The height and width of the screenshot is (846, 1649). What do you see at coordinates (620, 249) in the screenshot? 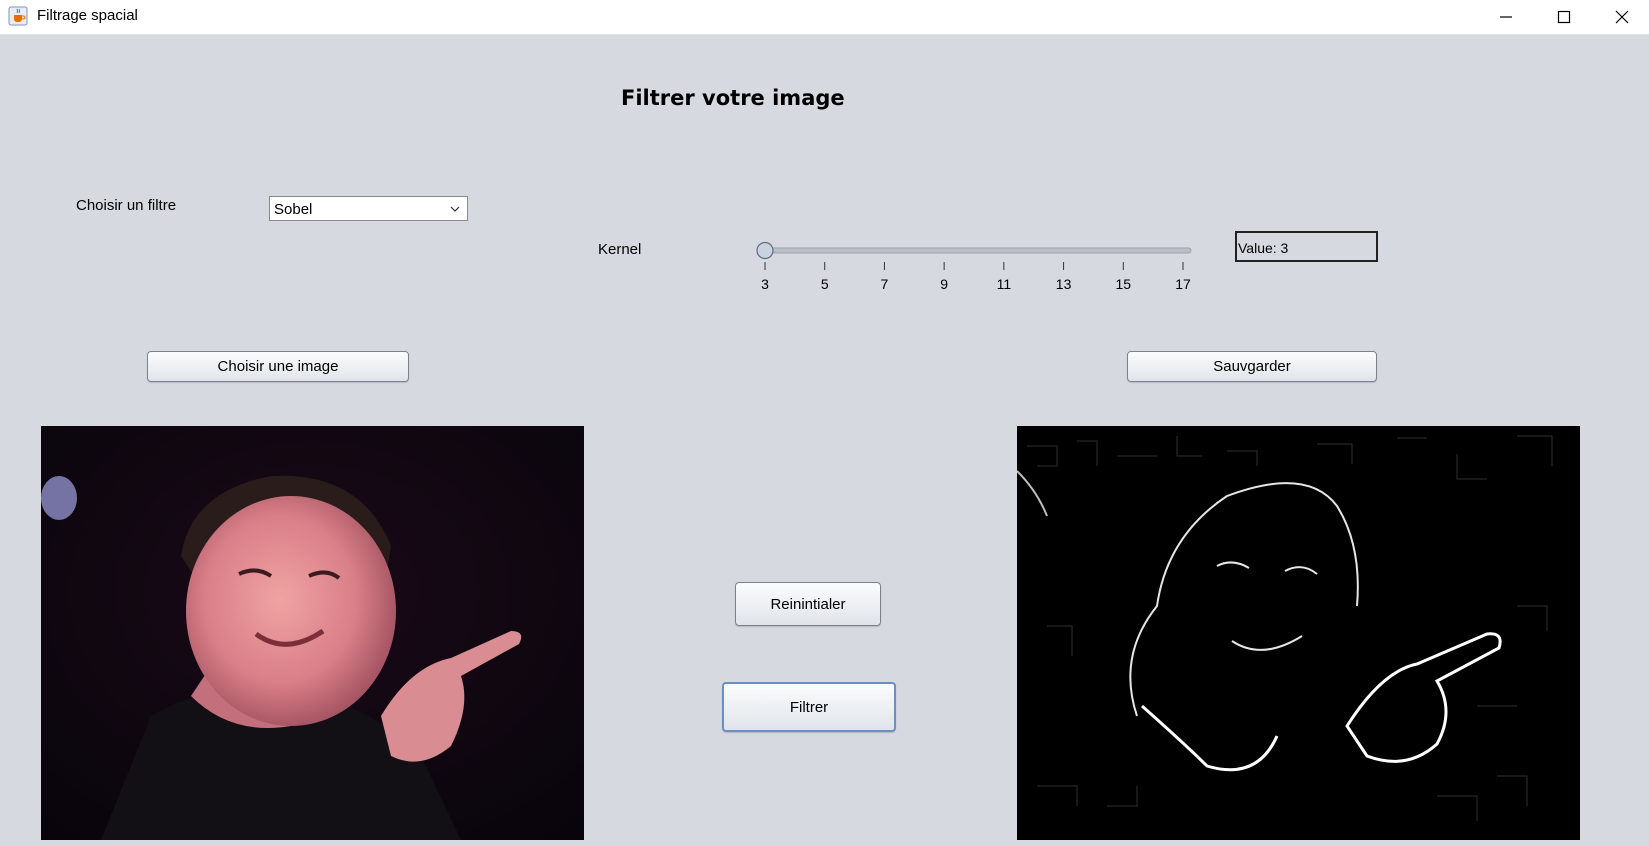
I see `kernel-label: Kernel` at bounding box center [620, 249].